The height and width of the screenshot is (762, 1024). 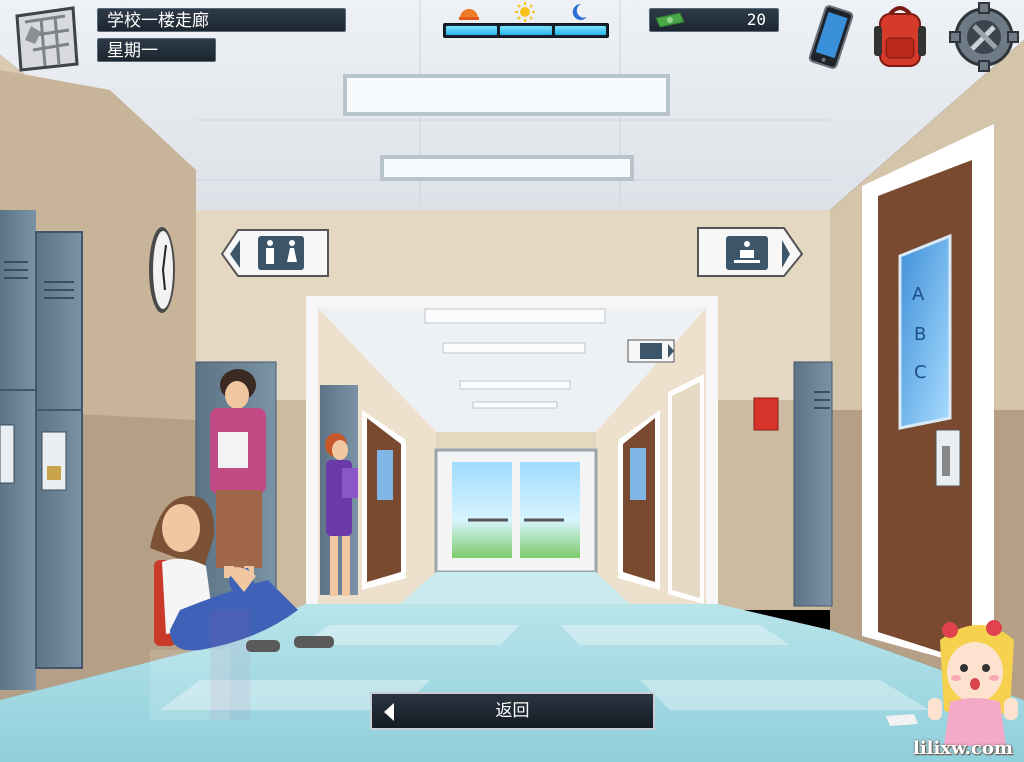 I want to click on svg-text: B, so click(x=920, y=334).